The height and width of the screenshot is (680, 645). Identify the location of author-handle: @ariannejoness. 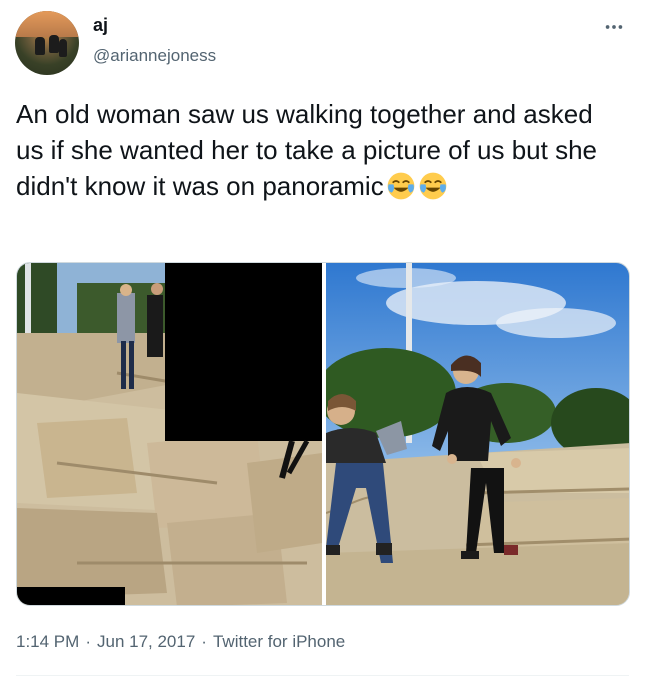
(154, 56).